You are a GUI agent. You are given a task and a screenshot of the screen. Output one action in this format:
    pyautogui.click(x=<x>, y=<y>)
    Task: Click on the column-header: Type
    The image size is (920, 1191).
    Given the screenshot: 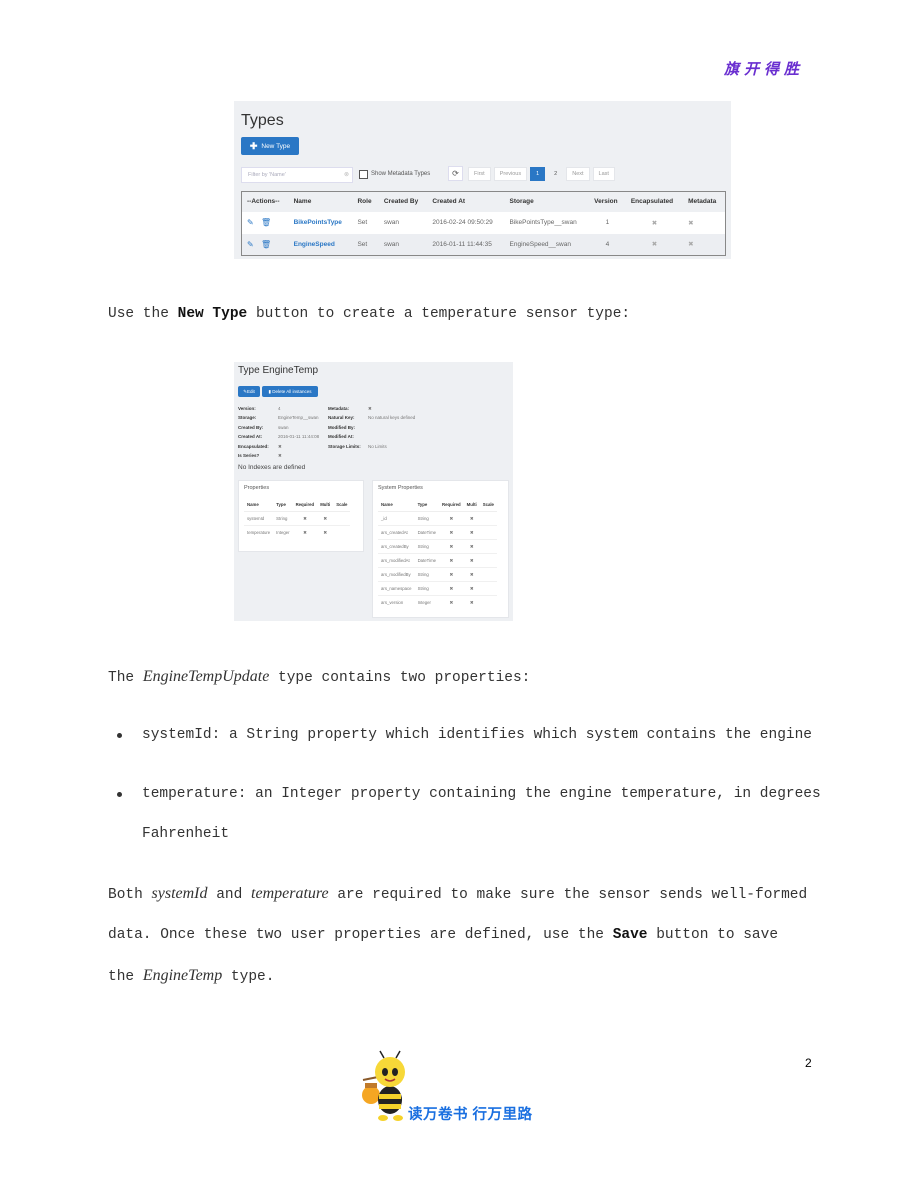 What is the action you would take?
    pyautogui.click(x=283, y=505)
    